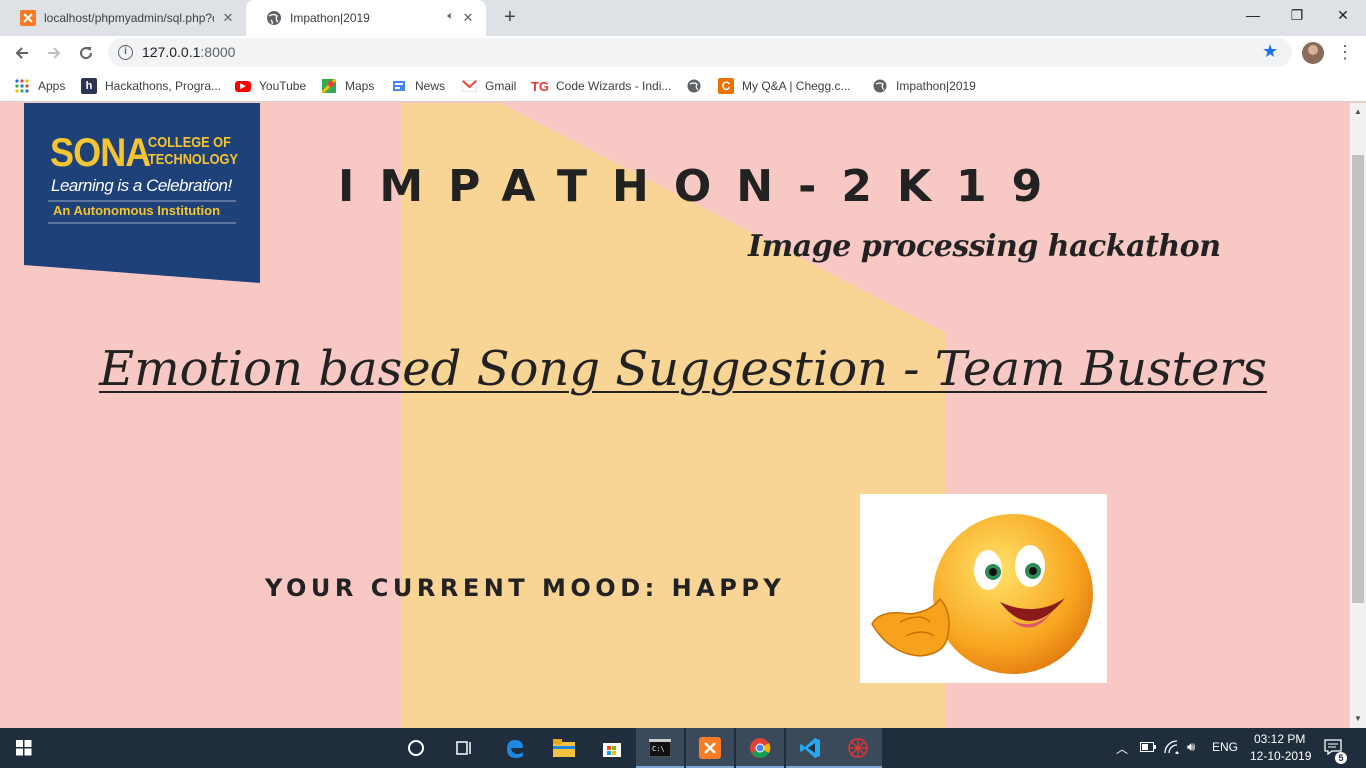 This screenshot has width=1366, height=768. What do you see at coordinates (1172, 748) in the screenshot?
I see `wifi-icon` at bounding box center [1172, 748].